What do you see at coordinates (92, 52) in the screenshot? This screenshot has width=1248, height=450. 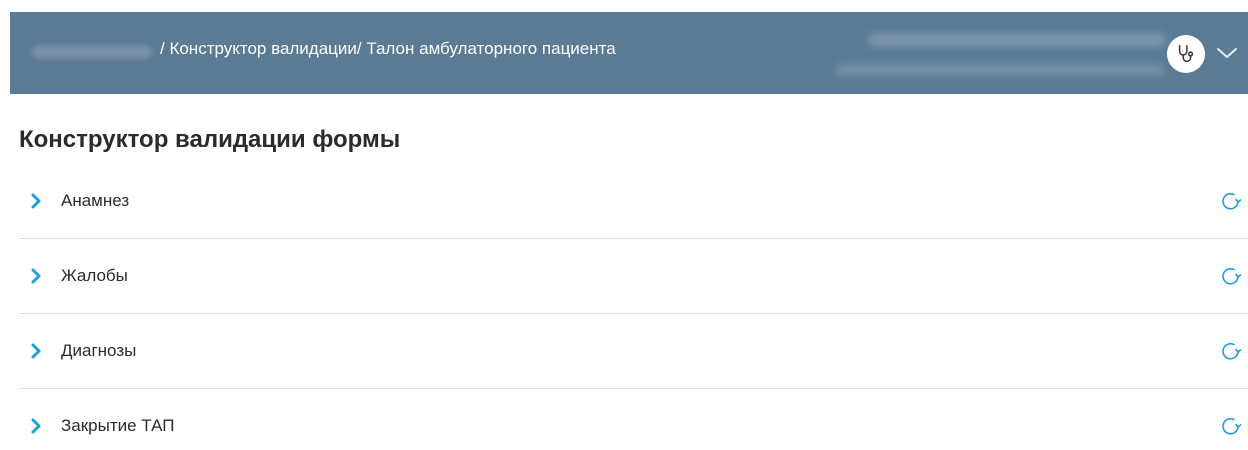 I see `breadcrumb-root-redacted` at bounding box center [92, 52].